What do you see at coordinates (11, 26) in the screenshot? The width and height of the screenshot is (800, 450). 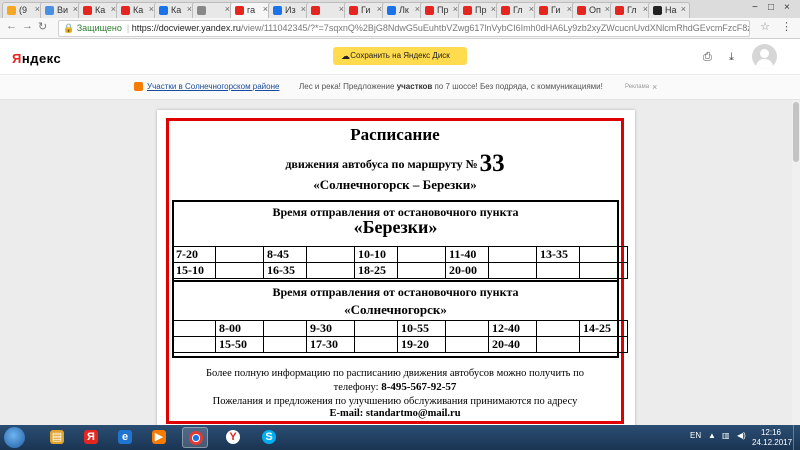 I see `back-icon: ←` at bounding box center [11, 26].